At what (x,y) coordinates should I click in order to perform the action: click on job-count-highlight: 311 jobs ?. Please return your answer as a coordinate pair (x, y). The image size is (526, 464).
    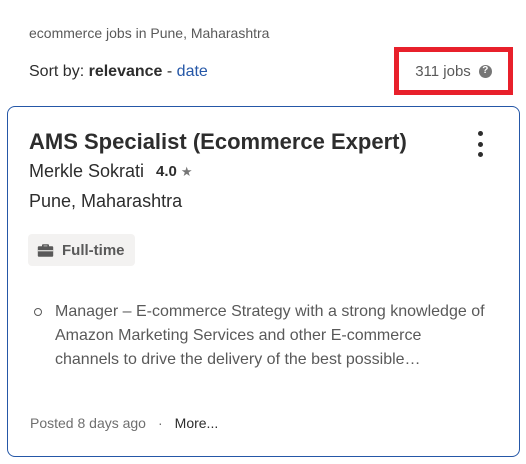
    Looking at the image, I should click on (453, 71).